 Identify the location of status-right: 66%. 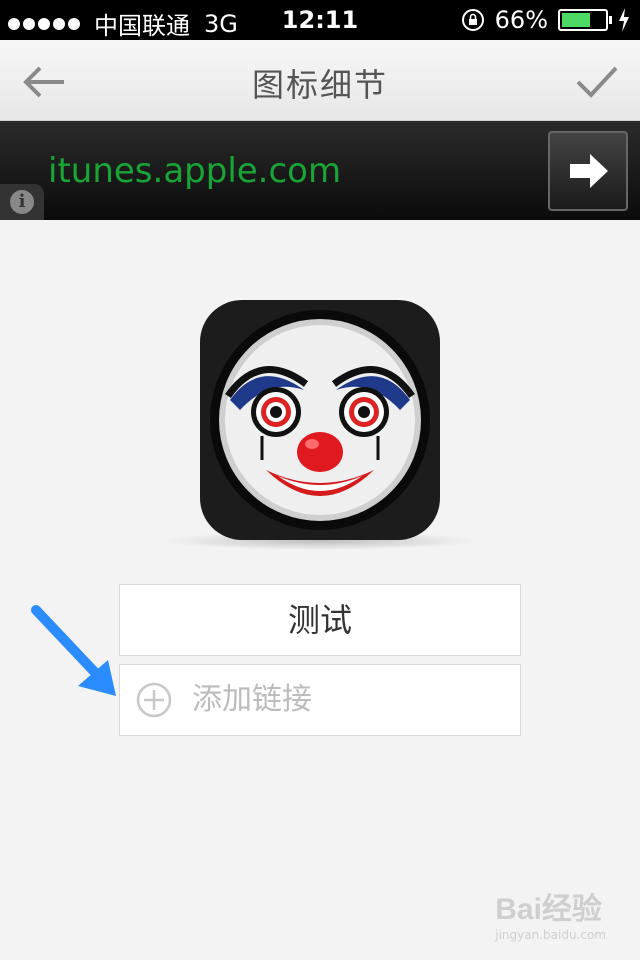
(545, 20).